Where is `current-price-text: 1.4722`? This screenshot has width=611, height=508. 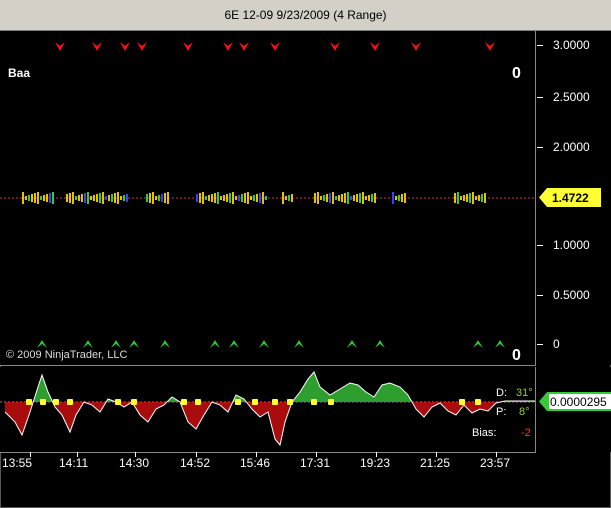
current-price-text: 1.4722 is located at coordinates (570, 198).